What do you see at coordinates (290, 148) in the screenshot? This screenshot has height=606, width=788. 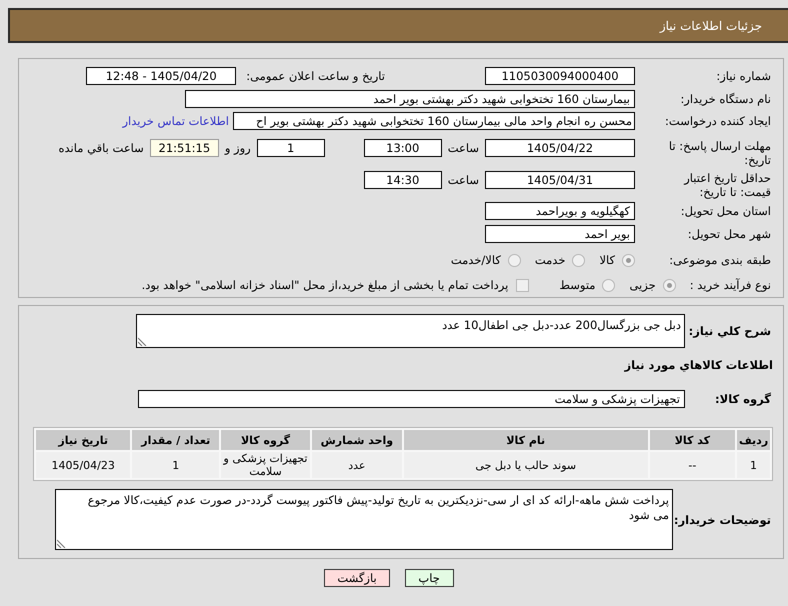 I see `days-remaining-field: 1` at bounding box center [290, 148].